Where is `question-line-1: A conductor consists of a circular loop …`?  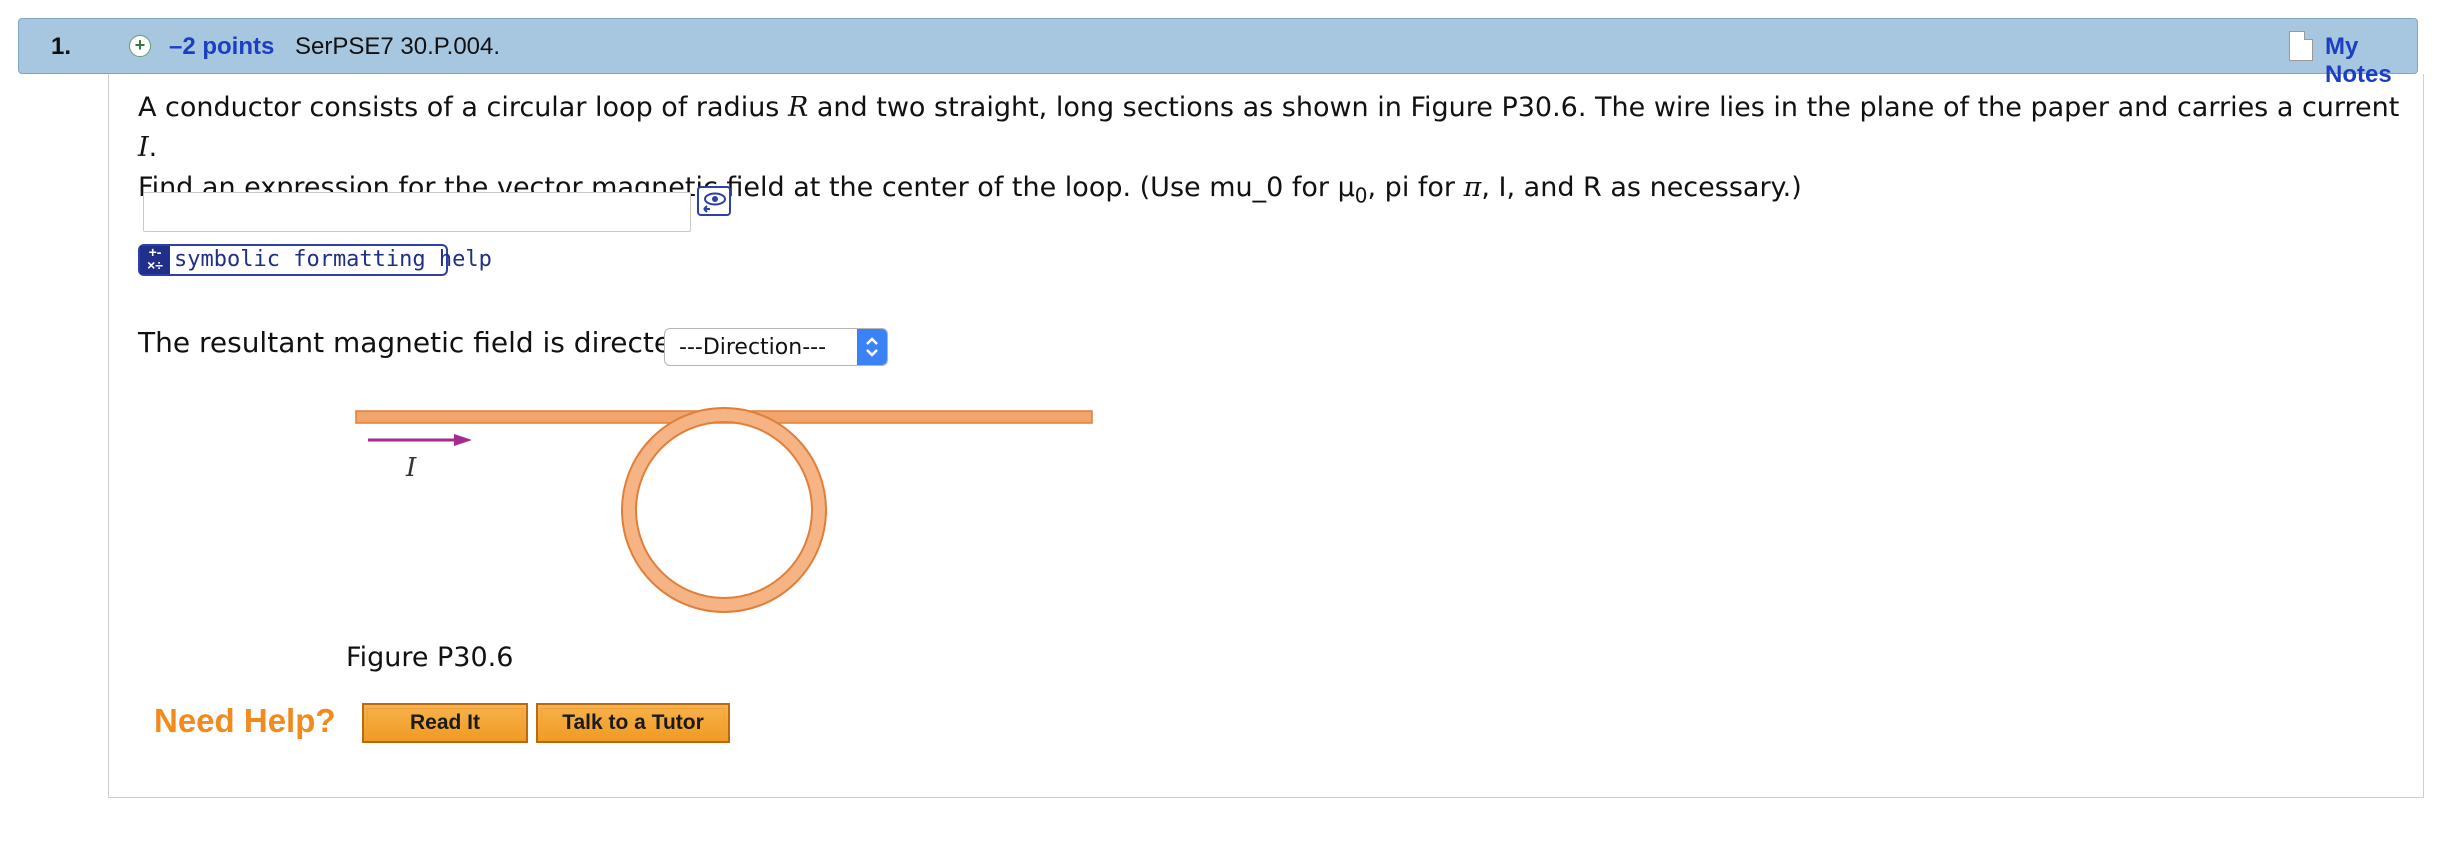 question-line-1: A conductor consists of a circular loop … is located at coordinates (1269, 127).